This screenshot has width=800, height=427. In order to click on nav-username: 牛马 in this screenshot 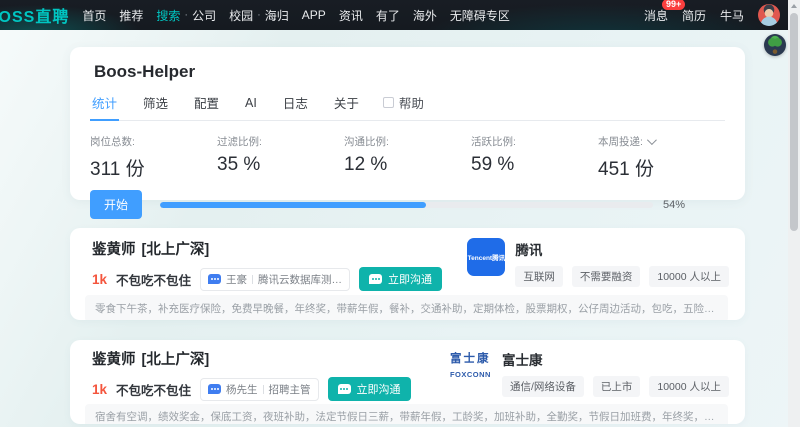, I will do `click(732, 15)`.